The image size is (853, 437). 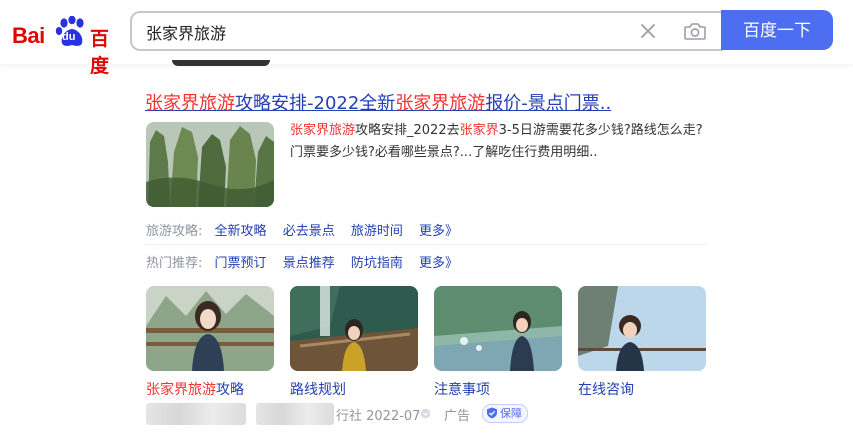 I want to click on card-guide, so click(x=210, y=328).